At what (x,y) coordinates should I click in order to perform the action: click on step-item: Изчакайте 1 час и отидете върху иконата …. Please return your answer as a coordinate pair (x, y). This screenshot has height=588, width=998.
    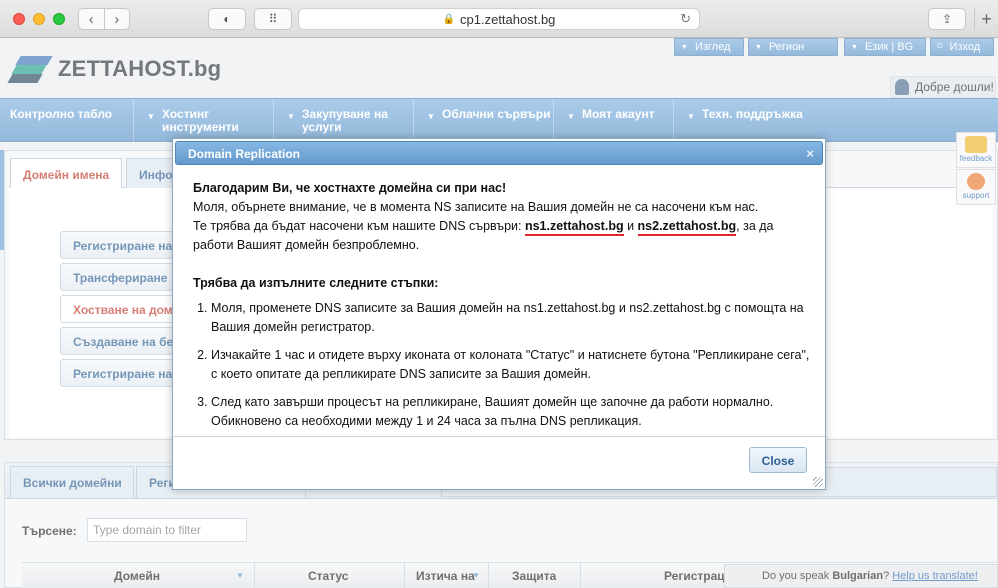
    Looking at the image, I should click on (512, 365).